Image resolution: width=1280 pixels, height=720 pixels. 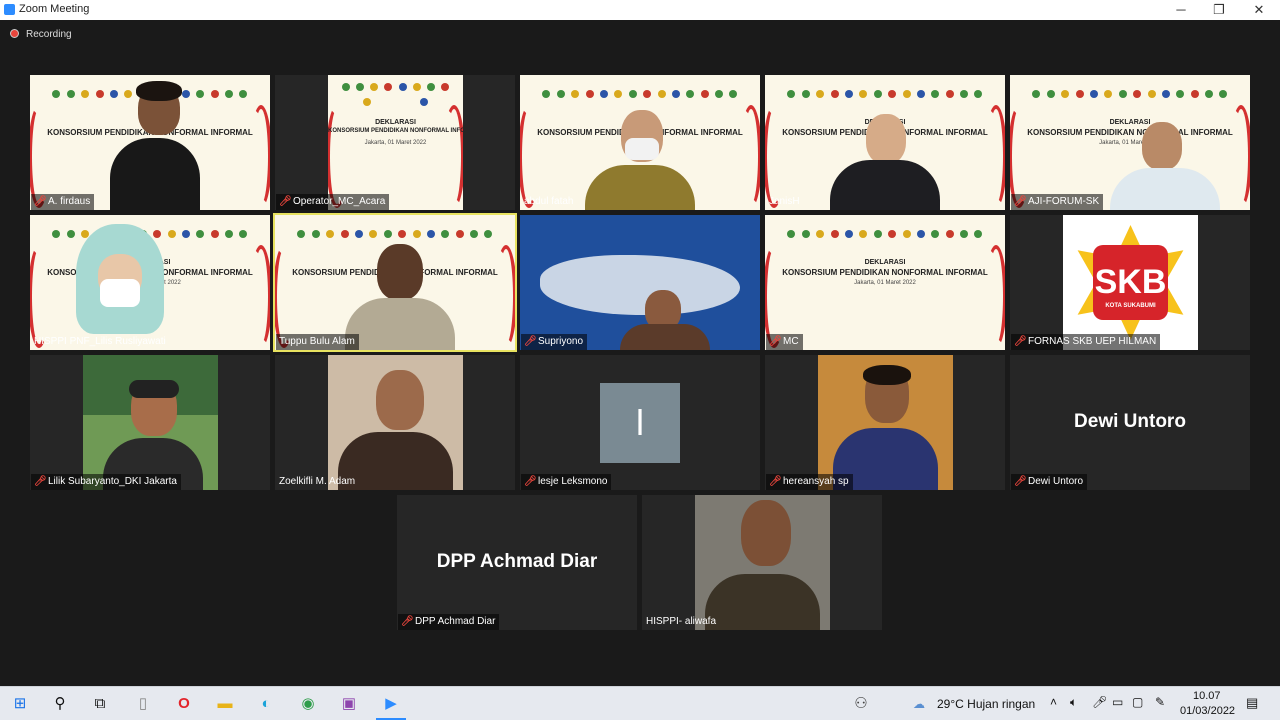 I want to click on network-icon: ▢, so click(x=1137, y=702).